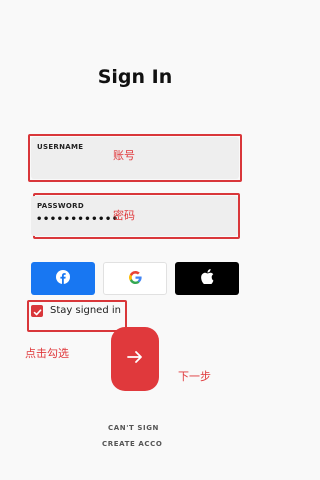  What do you see at coordinates (194, 376) in the screenshot?
I see `next-annotation: 下一步` at bounding box center [194, 376].